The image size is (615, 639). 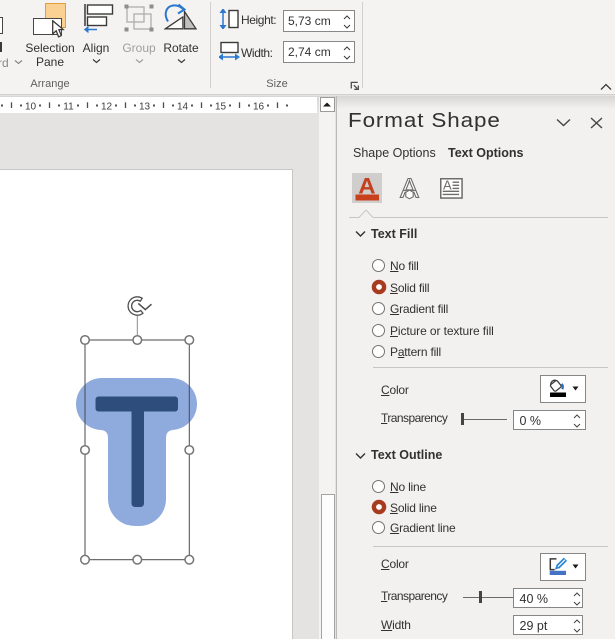 What do you see at coordinates (31, 106) in the screenshot?
I see `svg-text: 10` at bounding box center [31, 106].